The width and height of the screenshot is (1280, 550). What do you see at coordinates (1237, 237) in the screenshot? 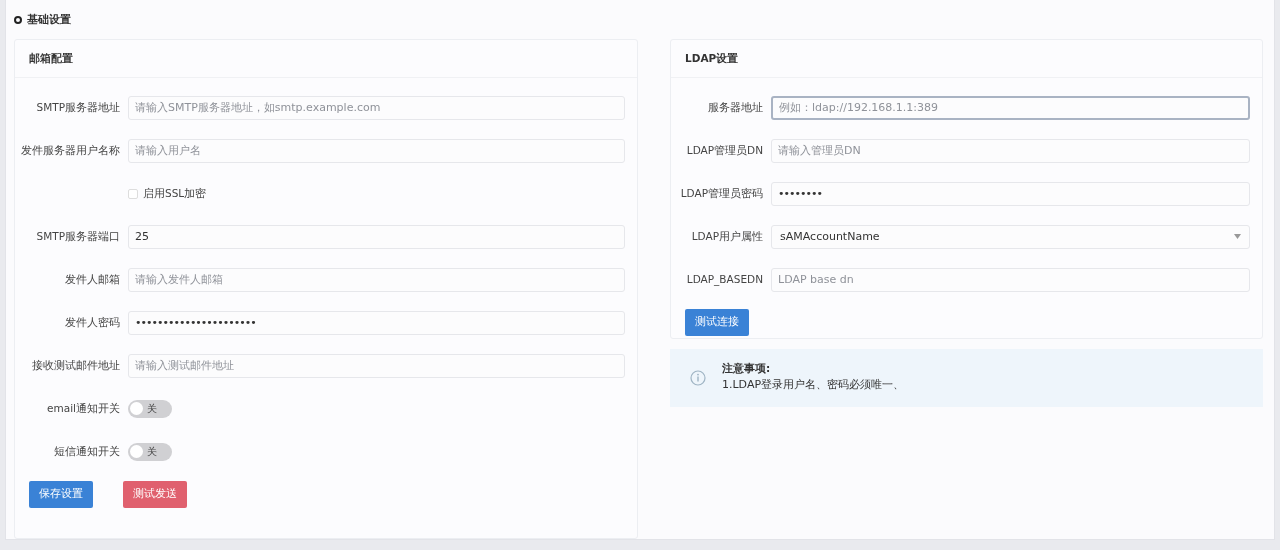
I see `caret-icon` at bounding box center [1237, 237].